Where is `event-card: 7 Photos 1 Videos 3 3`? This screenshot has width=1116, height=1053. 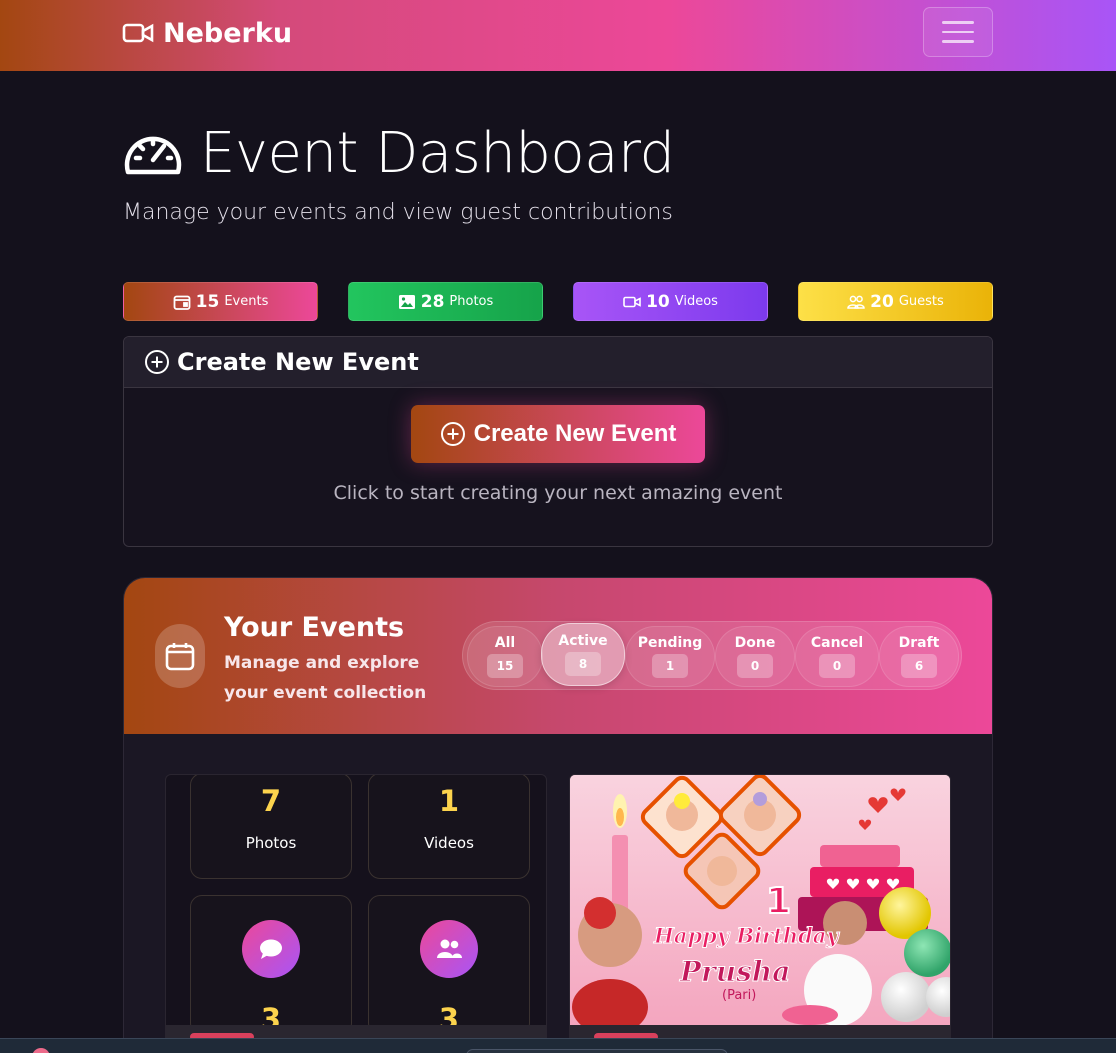
event-card: 7 Photos 1 Videos 3 3 is located at coordinates (356, 913).